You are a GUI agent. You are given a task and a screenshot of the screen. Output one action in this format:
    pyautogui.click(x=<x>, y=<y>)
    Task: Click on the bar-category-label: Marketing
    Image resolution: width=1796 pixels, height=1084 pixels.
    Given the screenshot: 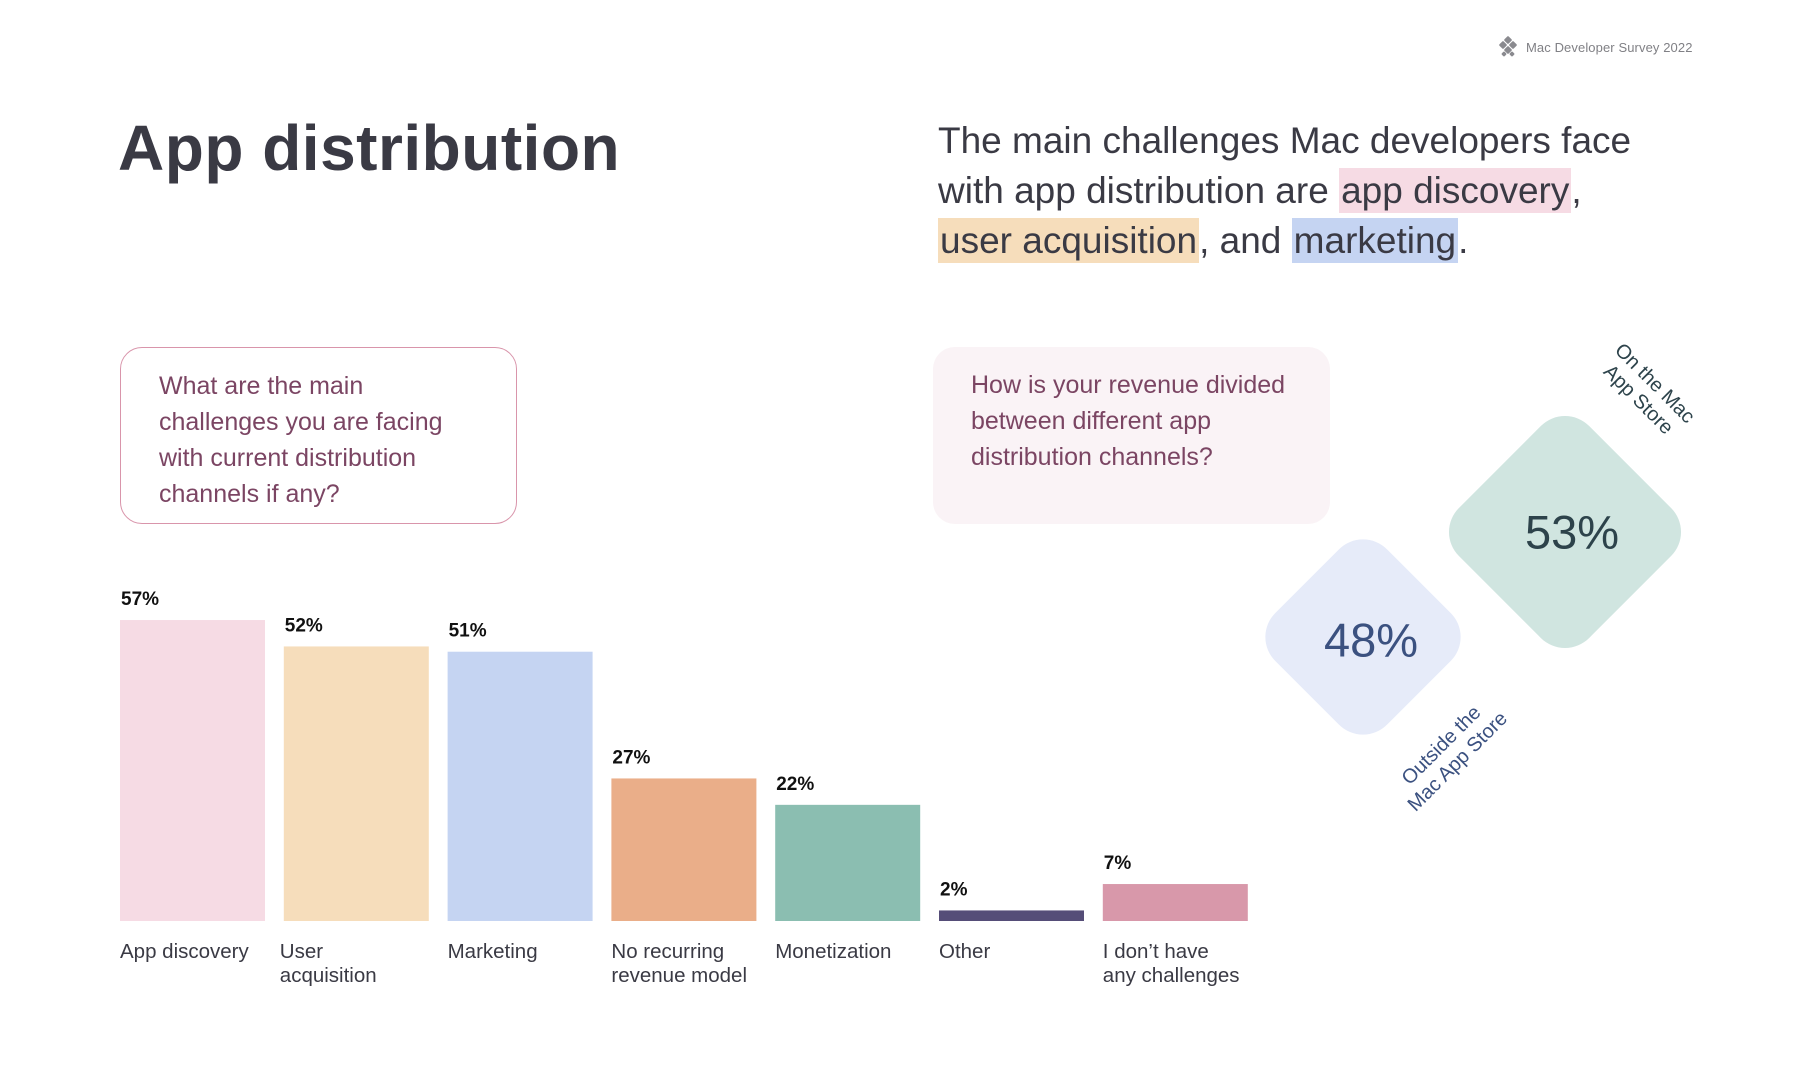 What is the action you would take?
    pyautogui.click(x=493, y=951)
    